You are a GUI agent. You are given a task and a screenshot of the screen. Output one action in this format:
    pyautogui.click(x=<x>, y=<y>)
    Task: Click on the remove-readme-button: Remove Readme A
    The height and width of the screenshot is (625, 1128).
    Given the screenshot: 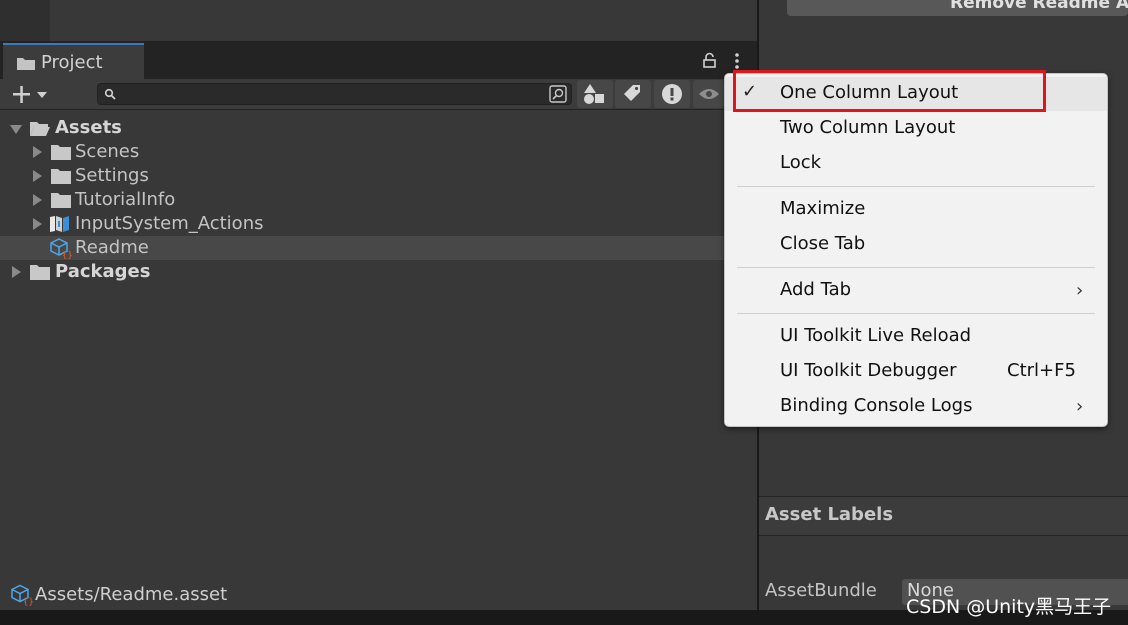 What is the action you would take?
    pyautogui.click(x=957, y=8)
    